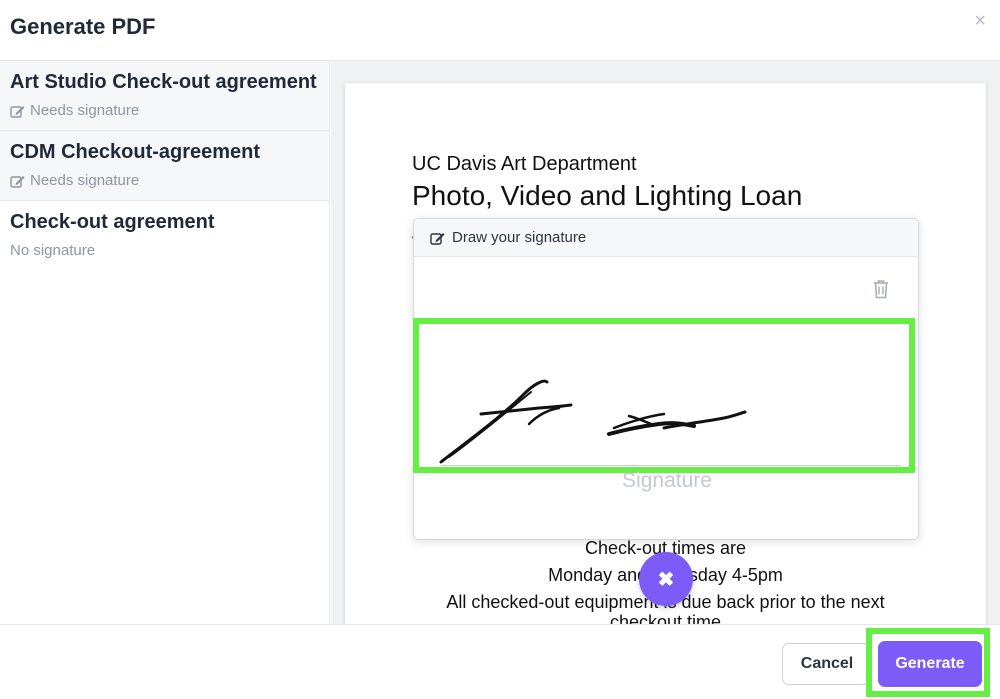 This screenshot has height=699, width=1000. What do you see at coordinates (667, 480) in the screenshot?
I see `signature-caption: Signature` at bounding box center [667, 480].